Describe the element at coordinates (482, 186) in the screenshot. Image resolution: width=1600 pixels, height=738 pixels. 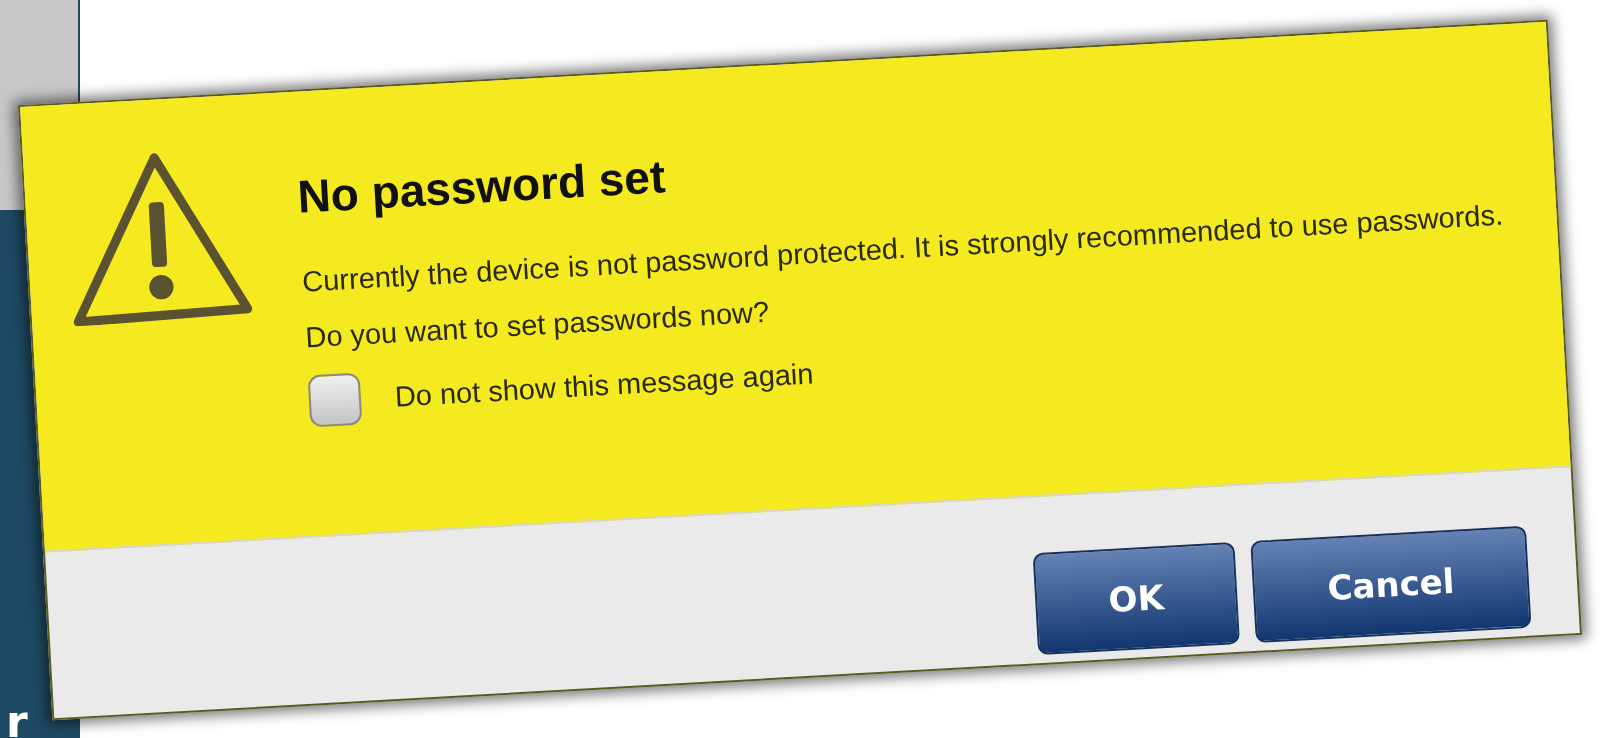
I see `dialog-title: No password set` at that location.